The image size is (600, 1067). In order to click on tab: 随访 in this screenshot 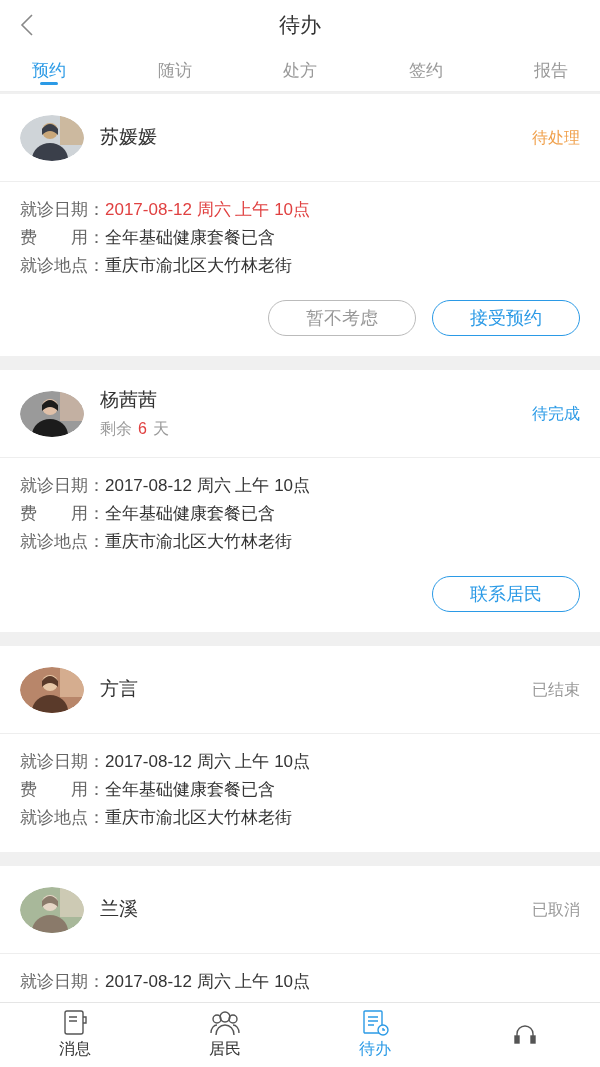, I will do `click(174, 70)`.